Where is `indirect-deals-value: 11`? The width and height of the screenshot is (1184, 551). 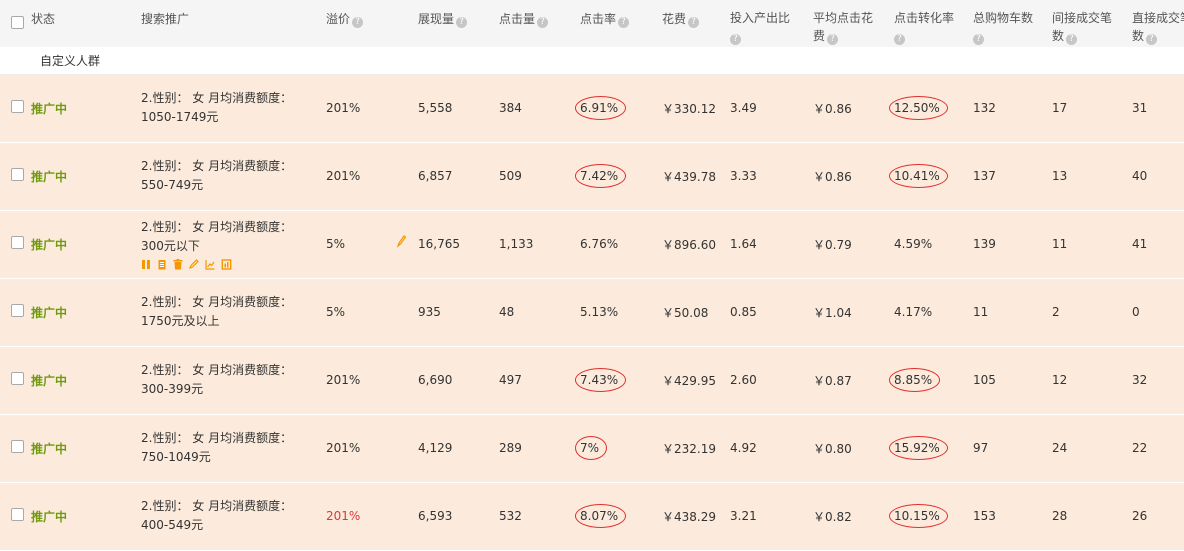
indirect-deals-value: 11 is located at coordinates (1060, 244).